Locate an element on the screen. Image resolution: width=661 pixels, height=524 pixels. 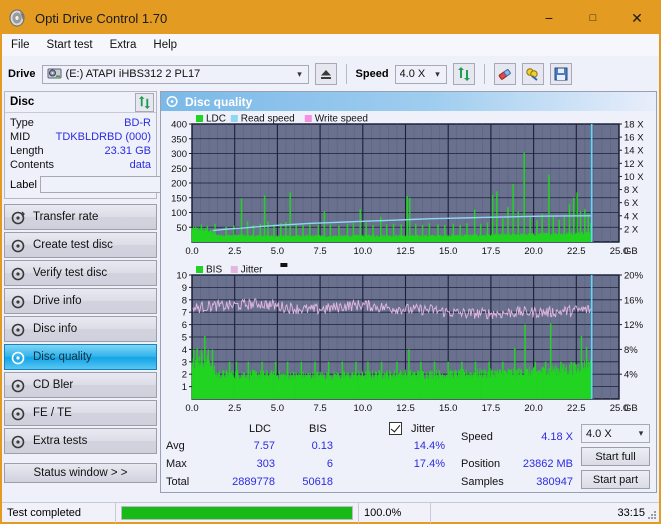
svg-text: 8% is located at coordinates (631, 350).